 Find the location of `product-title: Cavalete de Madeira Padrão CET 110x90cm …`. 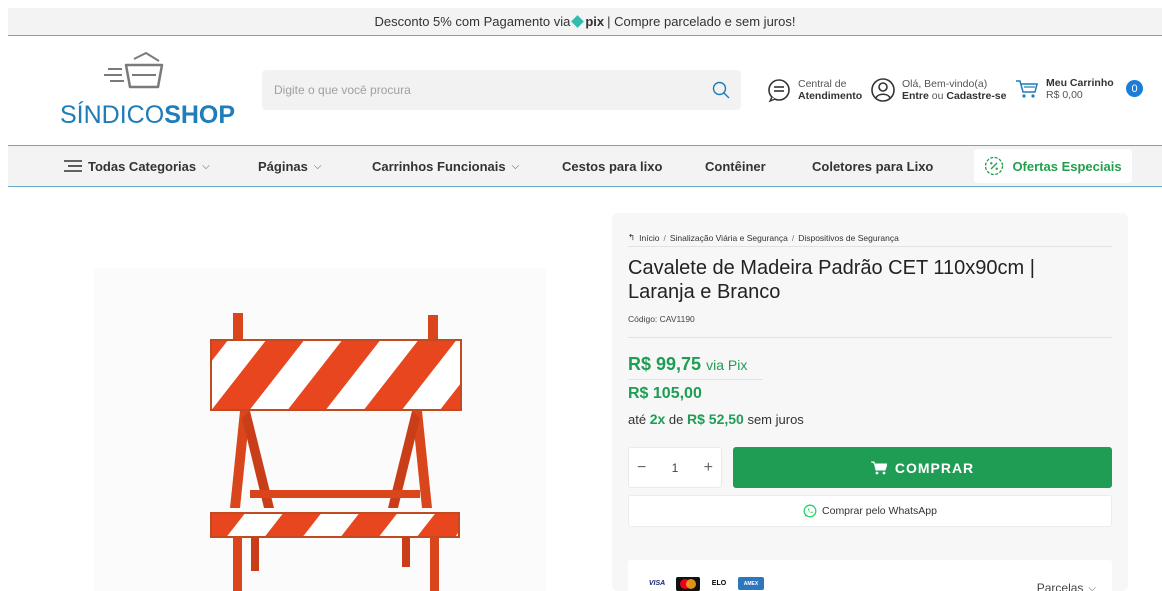

product-title: Cavalete de Madeira Padrão CET 110x90cm … is located at coordinates (831, 280).